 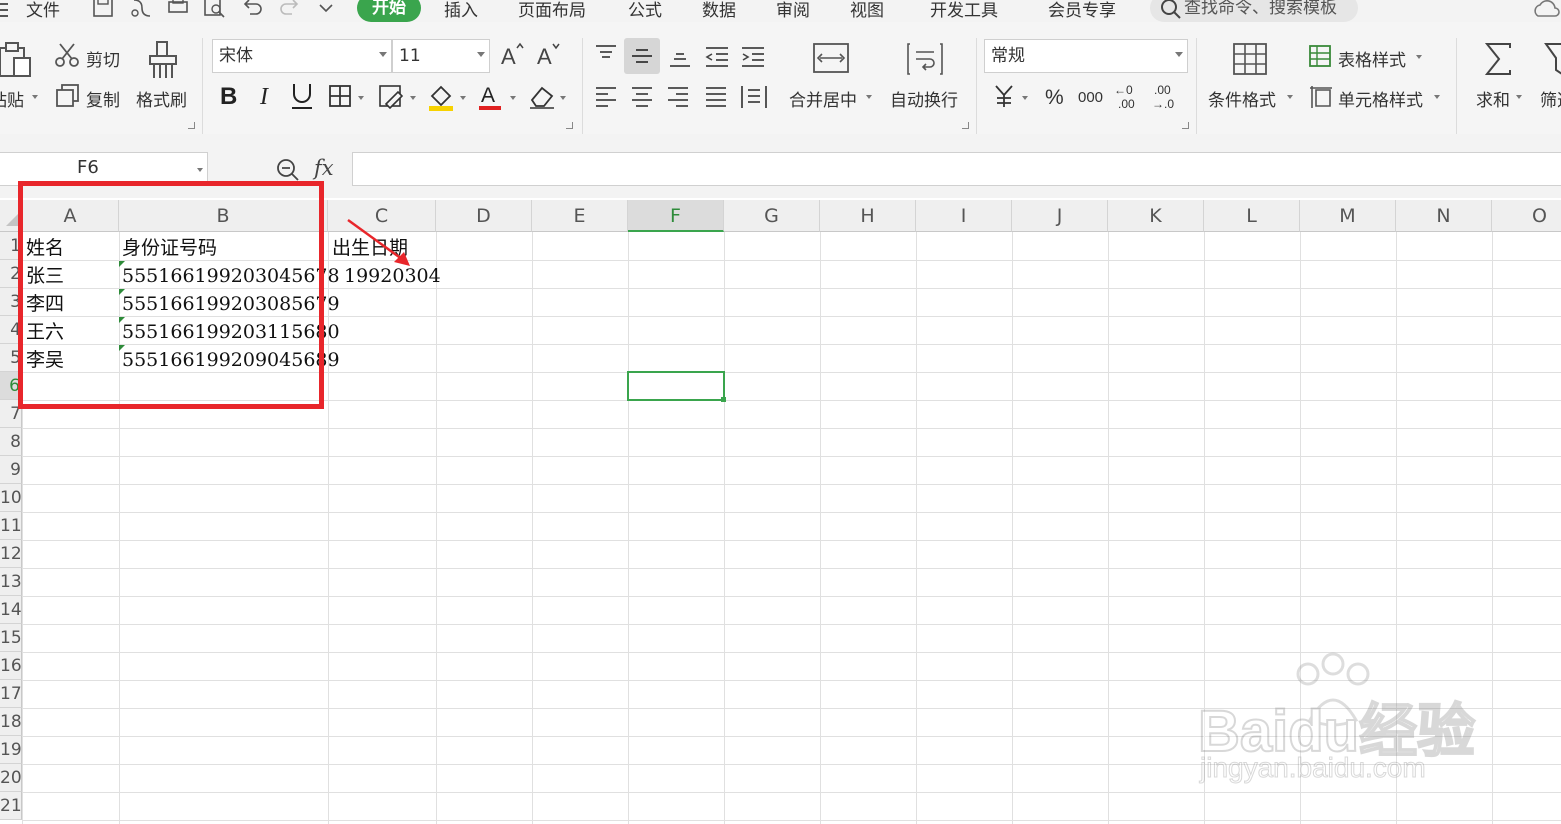 What do you see at coordinates (754, 99) in the screenshot?
I see `distributed-align-icon` at bounding box center [754, 99].